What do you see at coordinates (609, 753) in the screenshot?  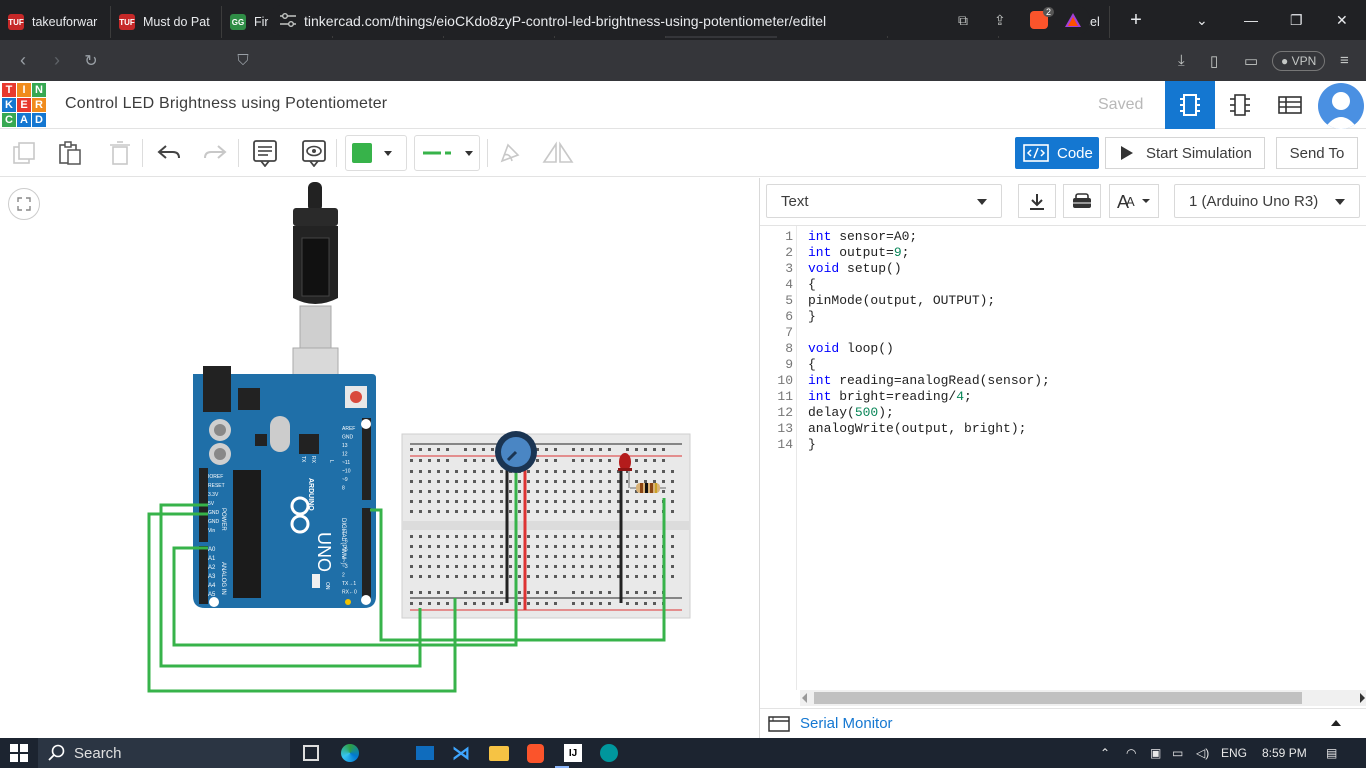 I see `arduino-ide-icon` at bounding box center [609, 753].